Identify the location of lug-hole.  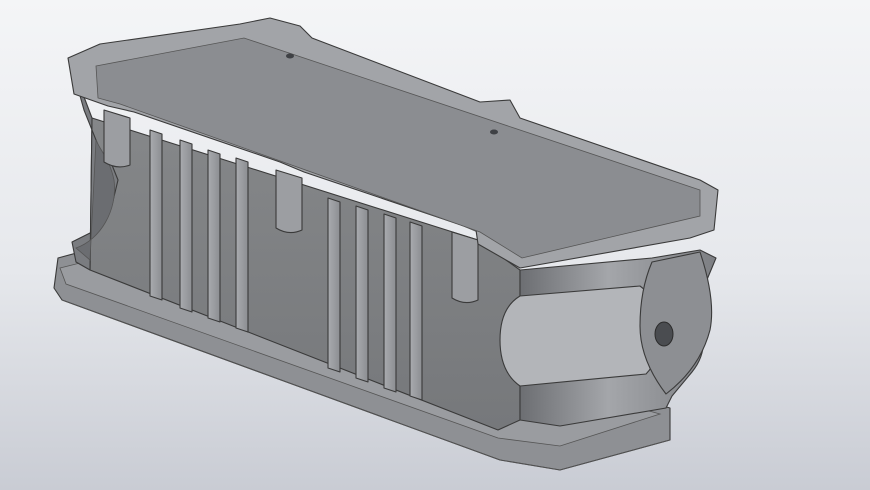
(664, 334).